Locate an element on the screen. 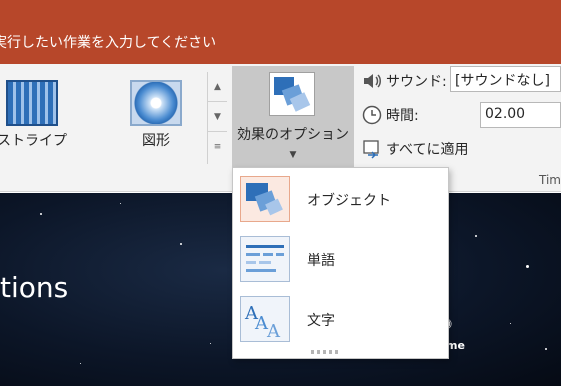  dropdown-item-label: 単語 is located at coordinates (321, 261).